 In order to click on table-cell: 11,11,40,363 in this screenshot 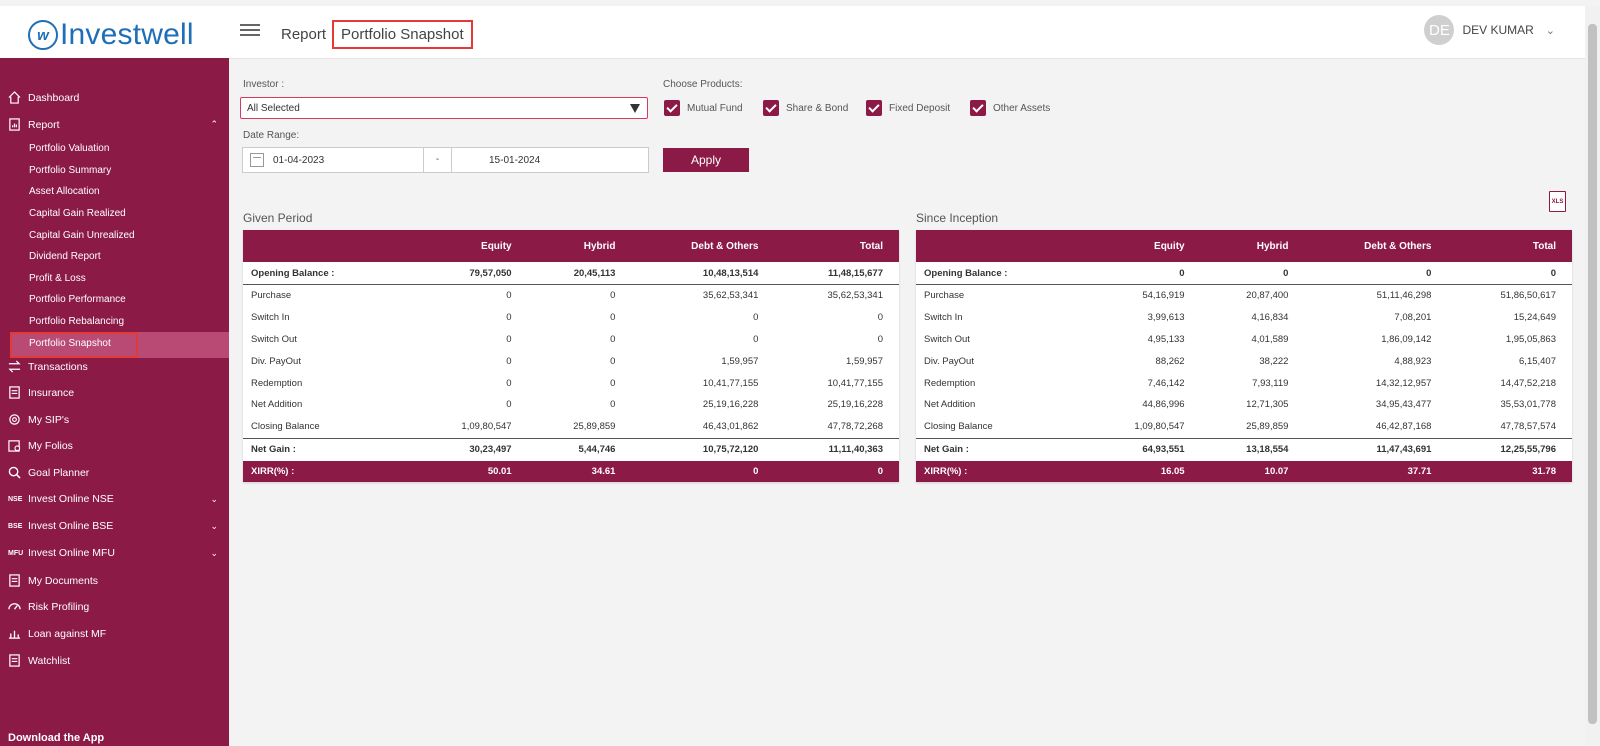, I will do `click(836, 449)`.